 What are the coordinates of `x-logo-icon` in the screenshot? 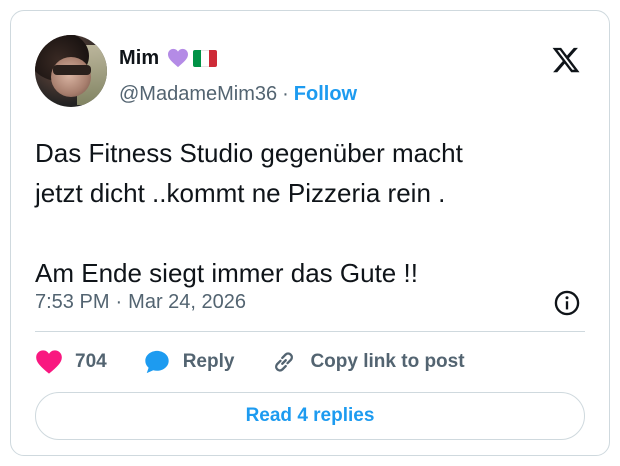 It's located at (566, 60).